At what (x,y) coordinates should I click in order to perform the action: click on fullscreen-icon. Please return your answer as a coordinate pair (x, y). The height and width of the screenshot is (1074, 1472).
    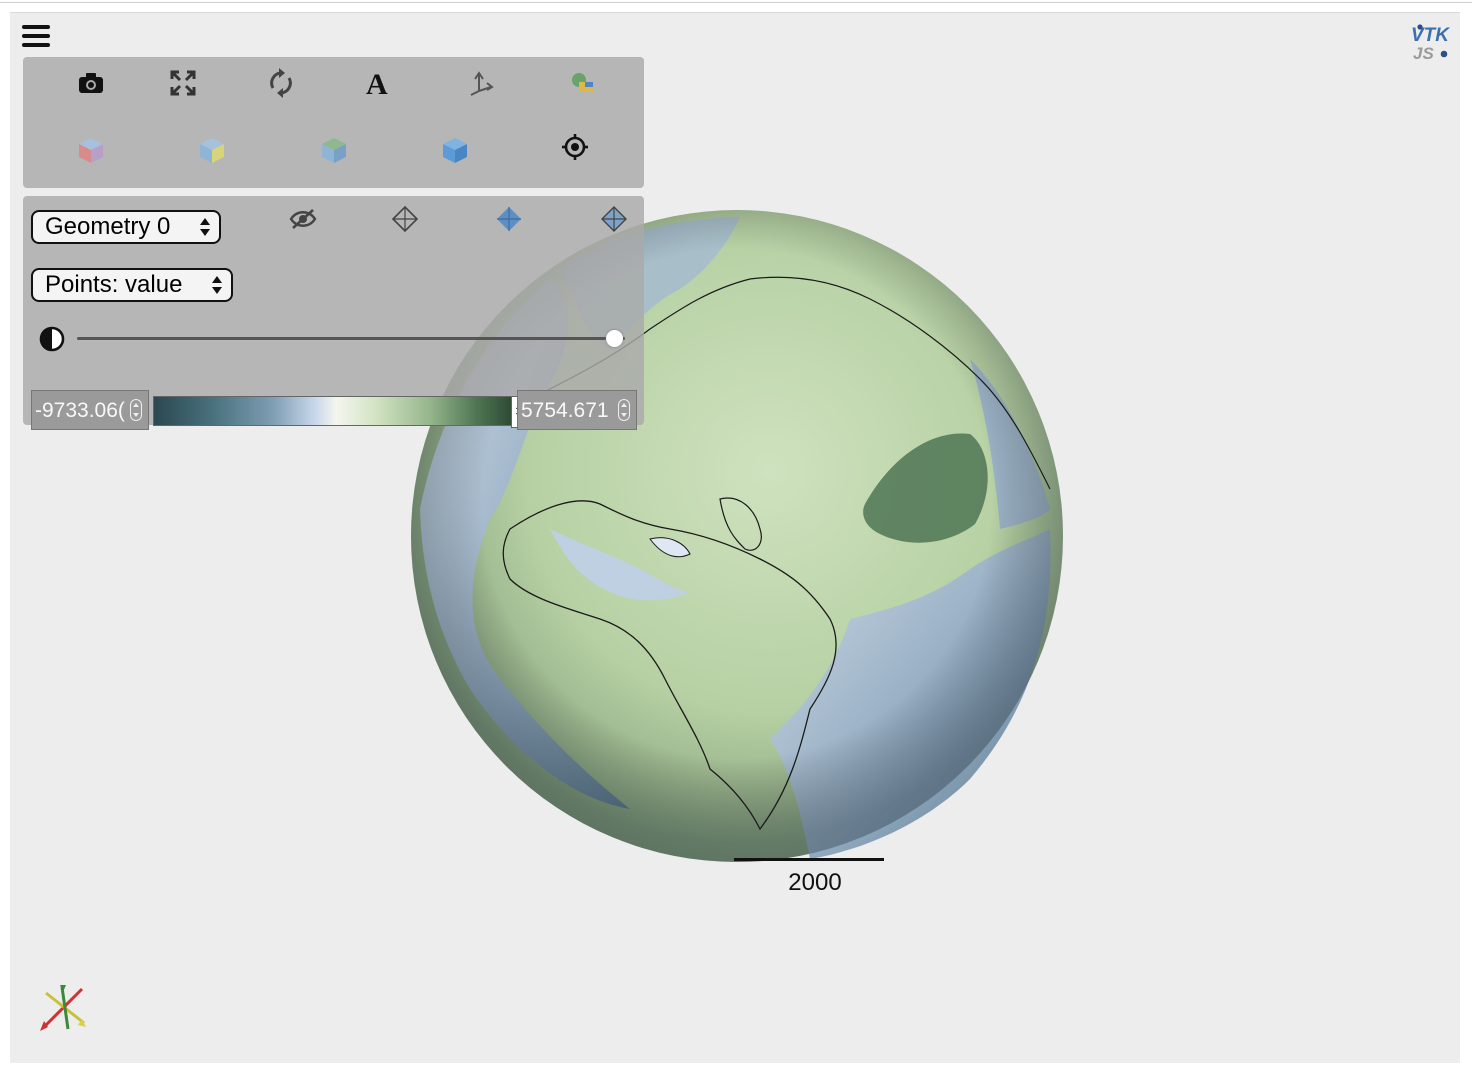
    Looking at the image, I should click on (183, 83).